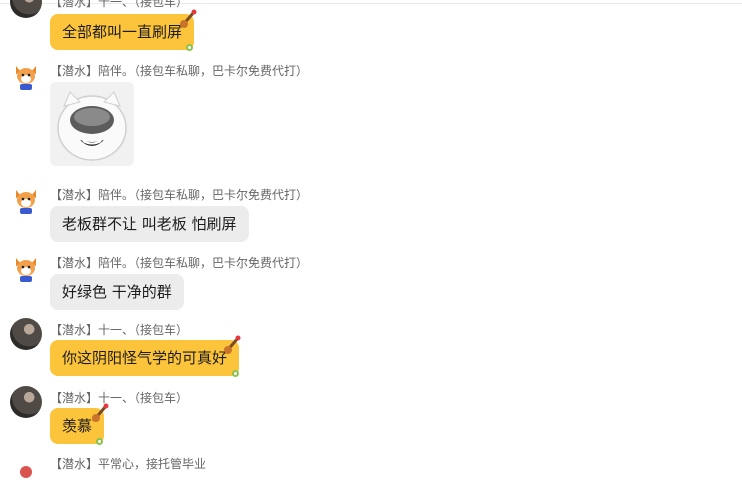  What do you see at coordinates (128, 464) in the screenshot?
I see `sender-name: 【潜水】平常心，接托管毕业` at bounding box center [128, 464].